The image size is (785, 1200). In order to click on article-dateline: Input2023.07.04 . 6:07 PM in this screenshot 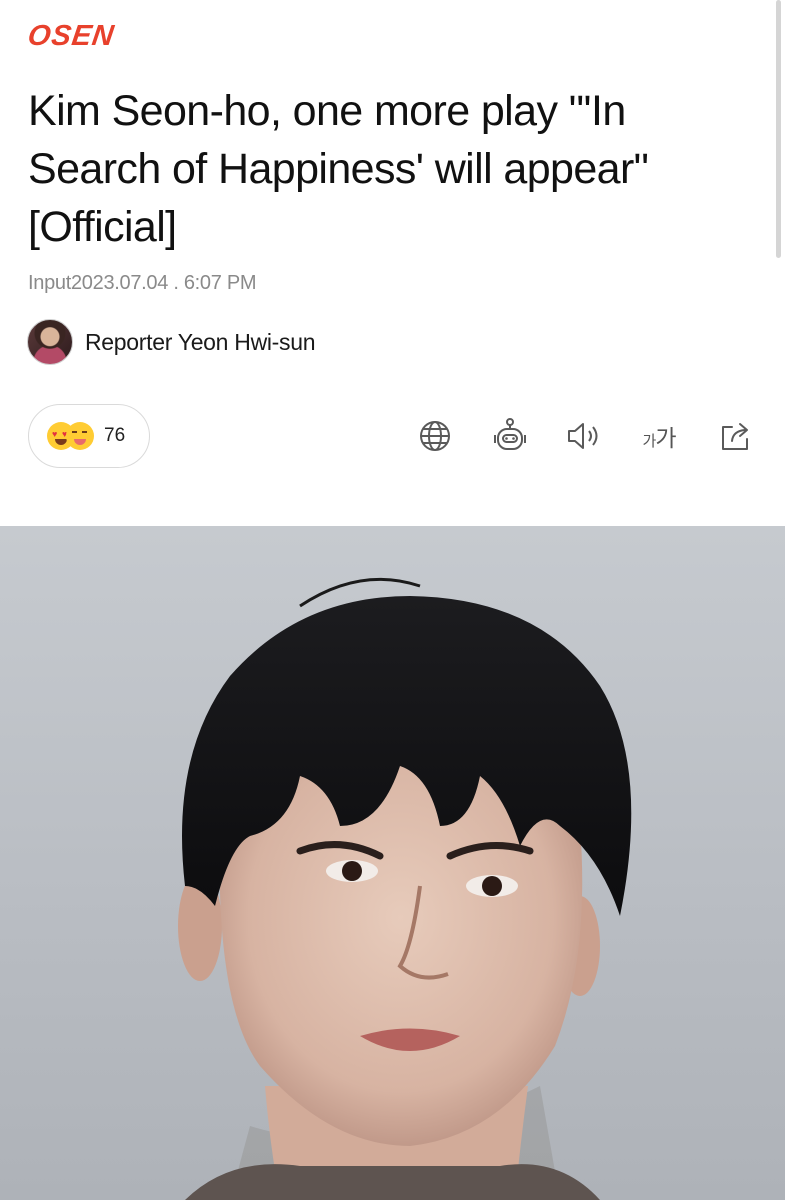, I will do `click(142, 283)`.